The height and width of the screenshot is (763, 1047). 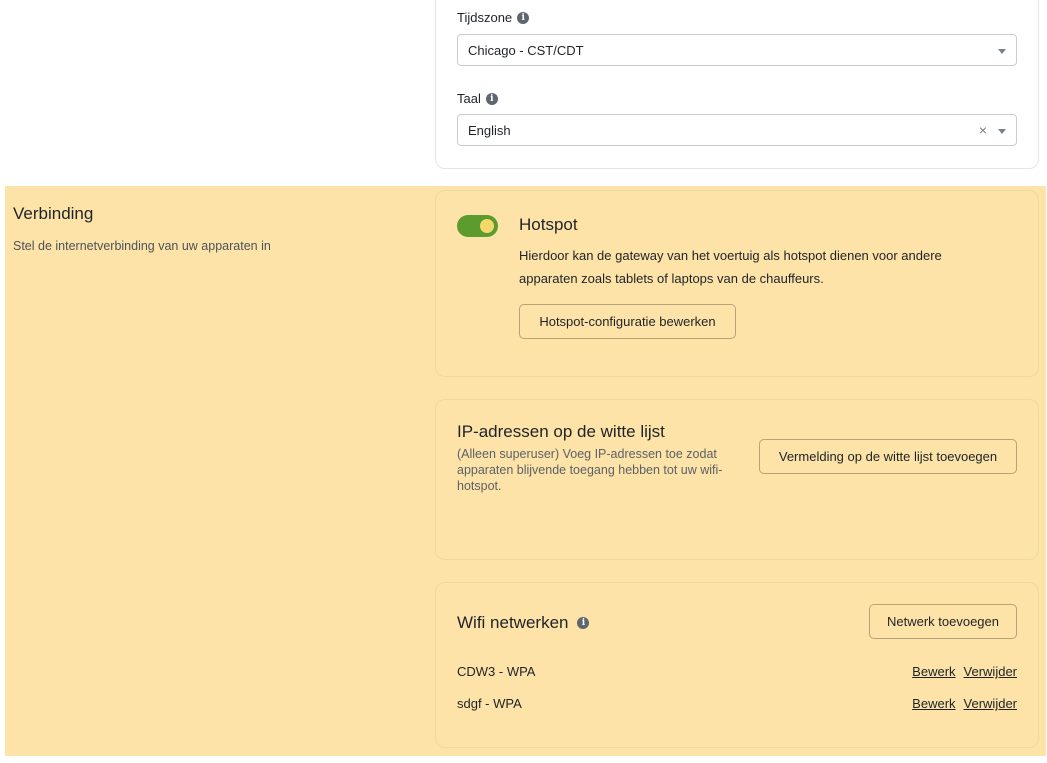 What do you see at coordinates (737, 706) in the screenshot?
I see `list-item: sdgf - WPA Bewerk Verwijder` at bounding box center [737, 706].